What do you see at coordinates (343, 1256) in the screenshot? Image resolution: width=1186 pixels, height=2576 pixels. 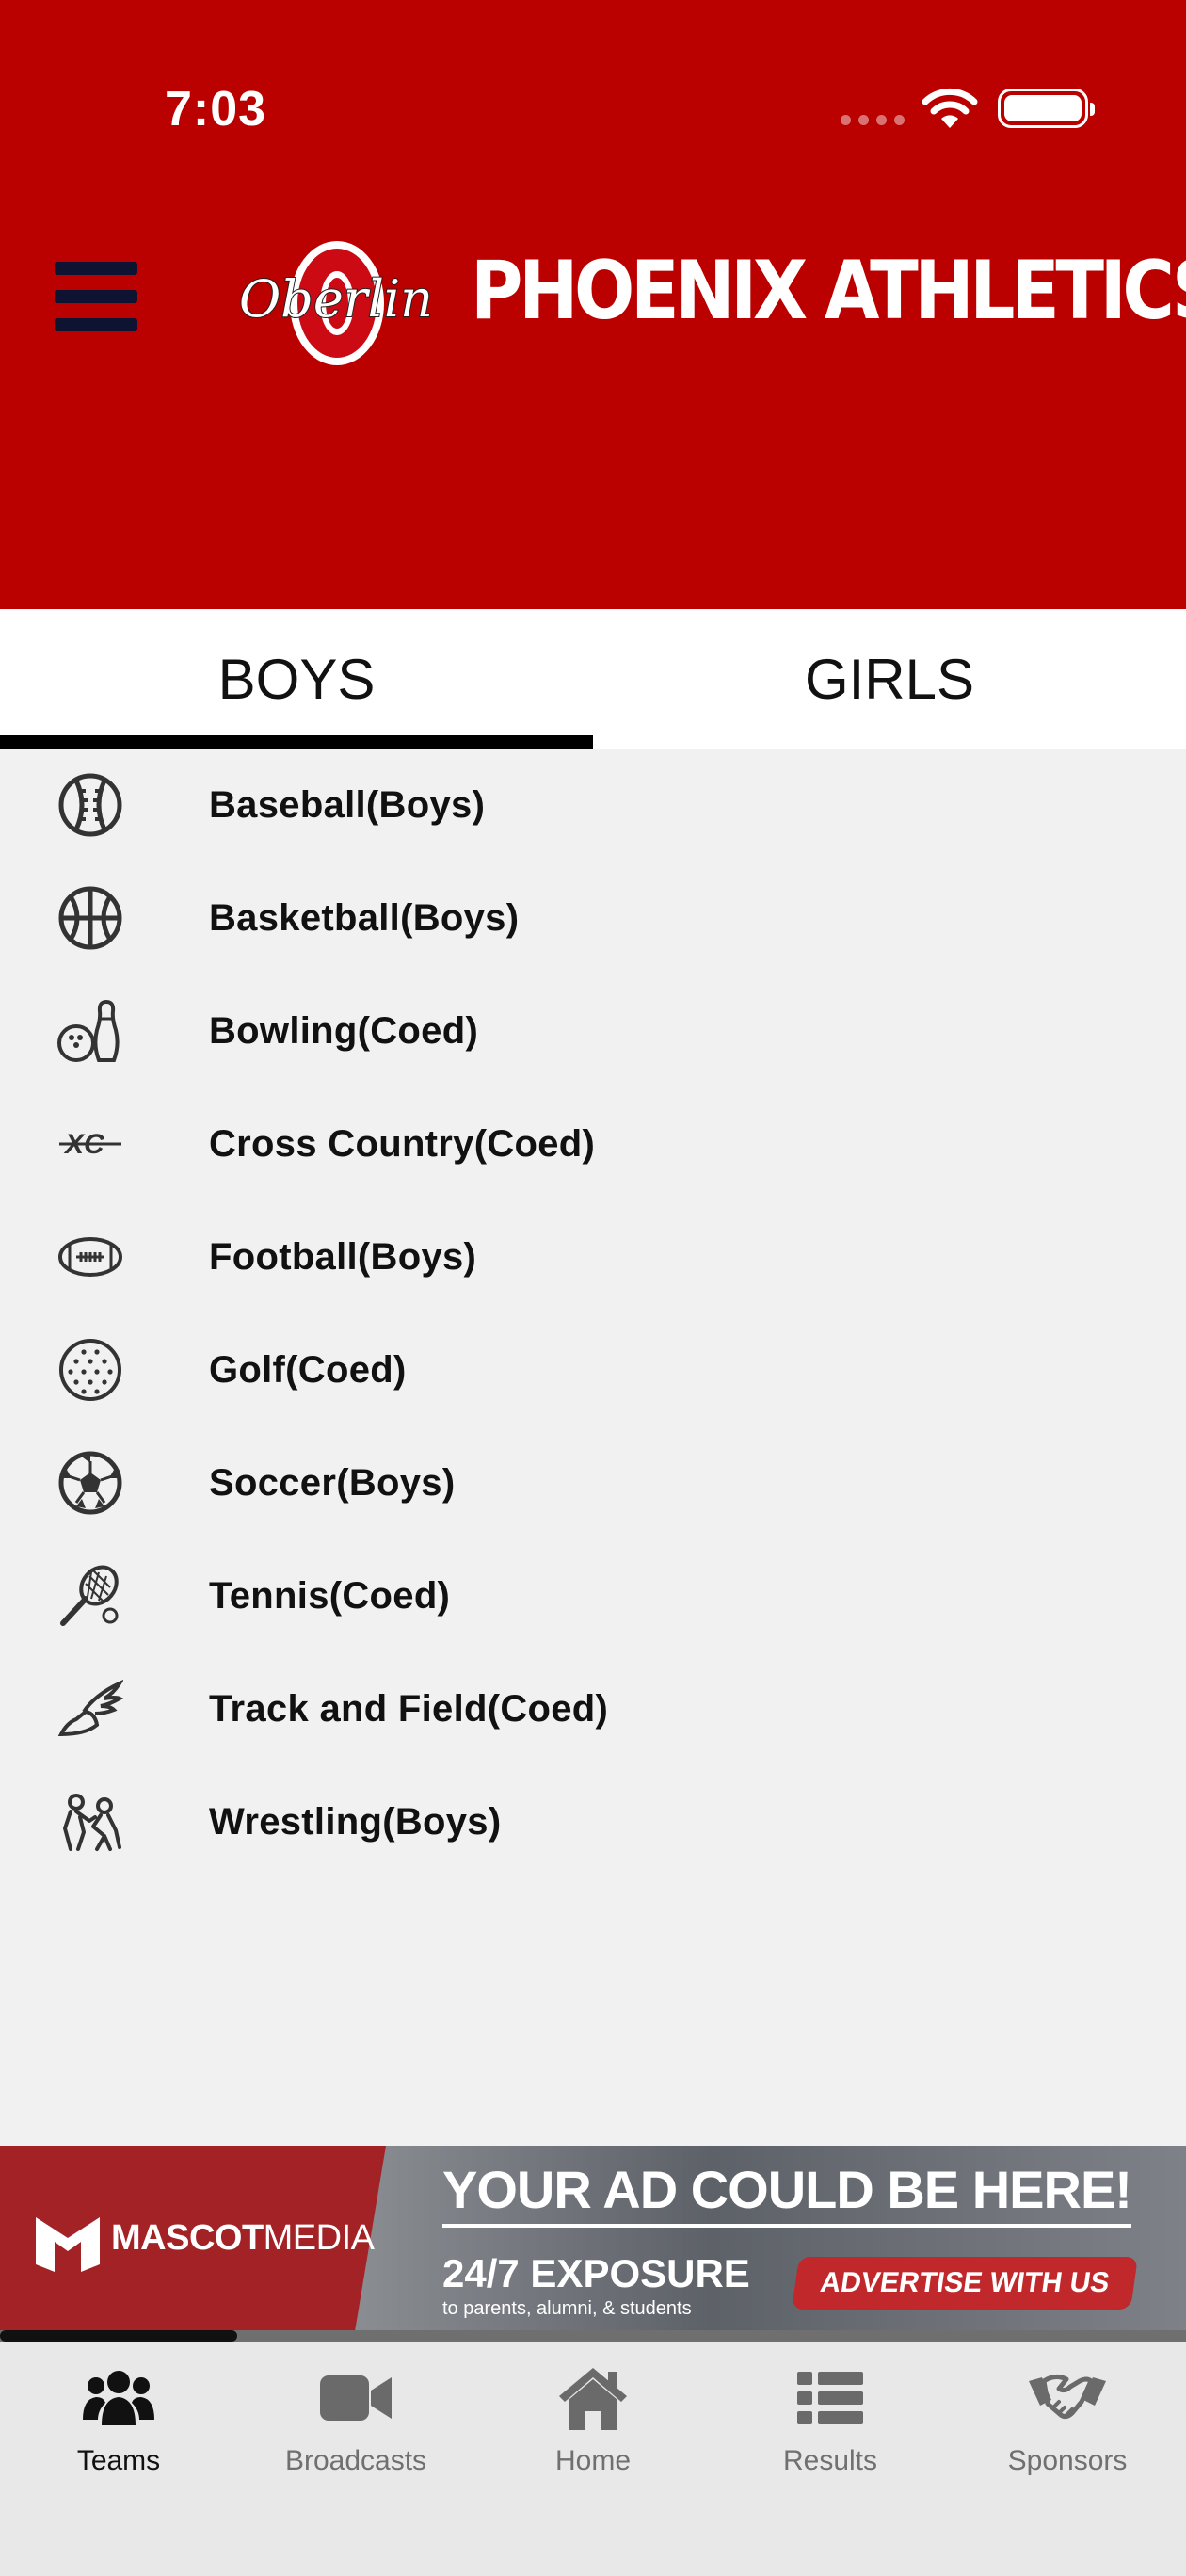 I see `sport-label: Football(Boys)` at bounding box center [343, 1256].